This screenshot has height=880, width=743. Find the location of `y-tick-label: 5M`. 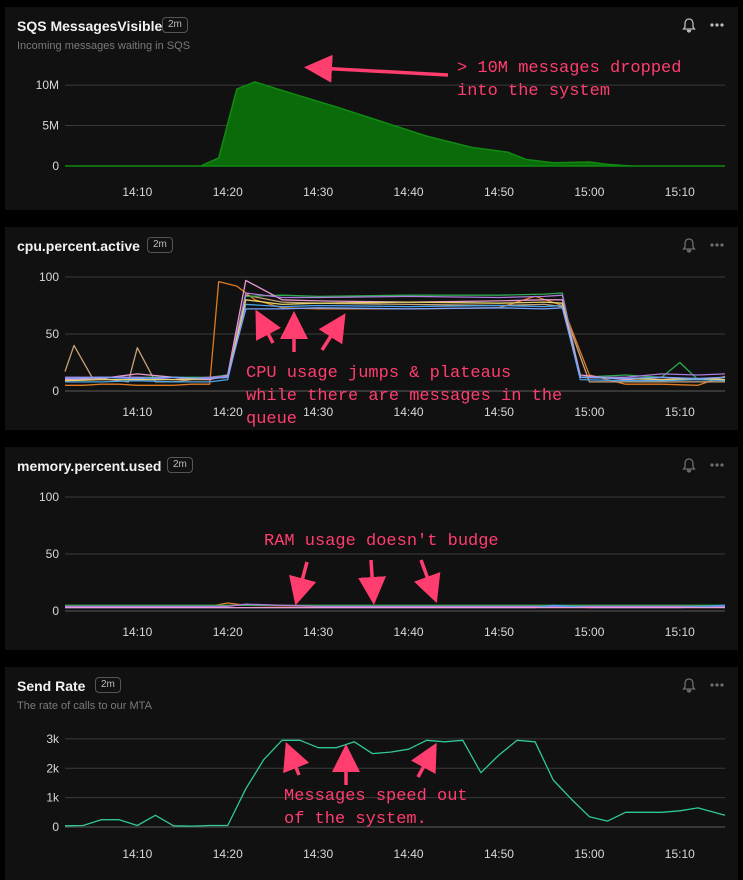

y-tick-label: 5M is located at coordinates (50, 126).